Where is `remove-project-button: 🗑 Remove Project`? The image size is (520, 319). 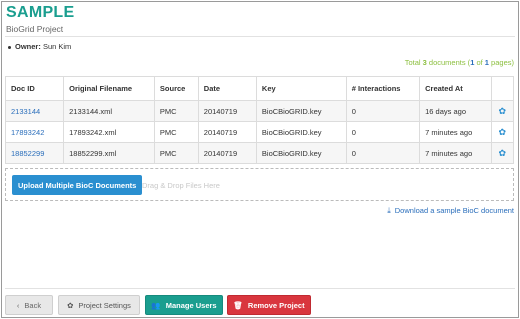
remove-project-button: 🗑 Remove Project is located at coordinates (269, 305).